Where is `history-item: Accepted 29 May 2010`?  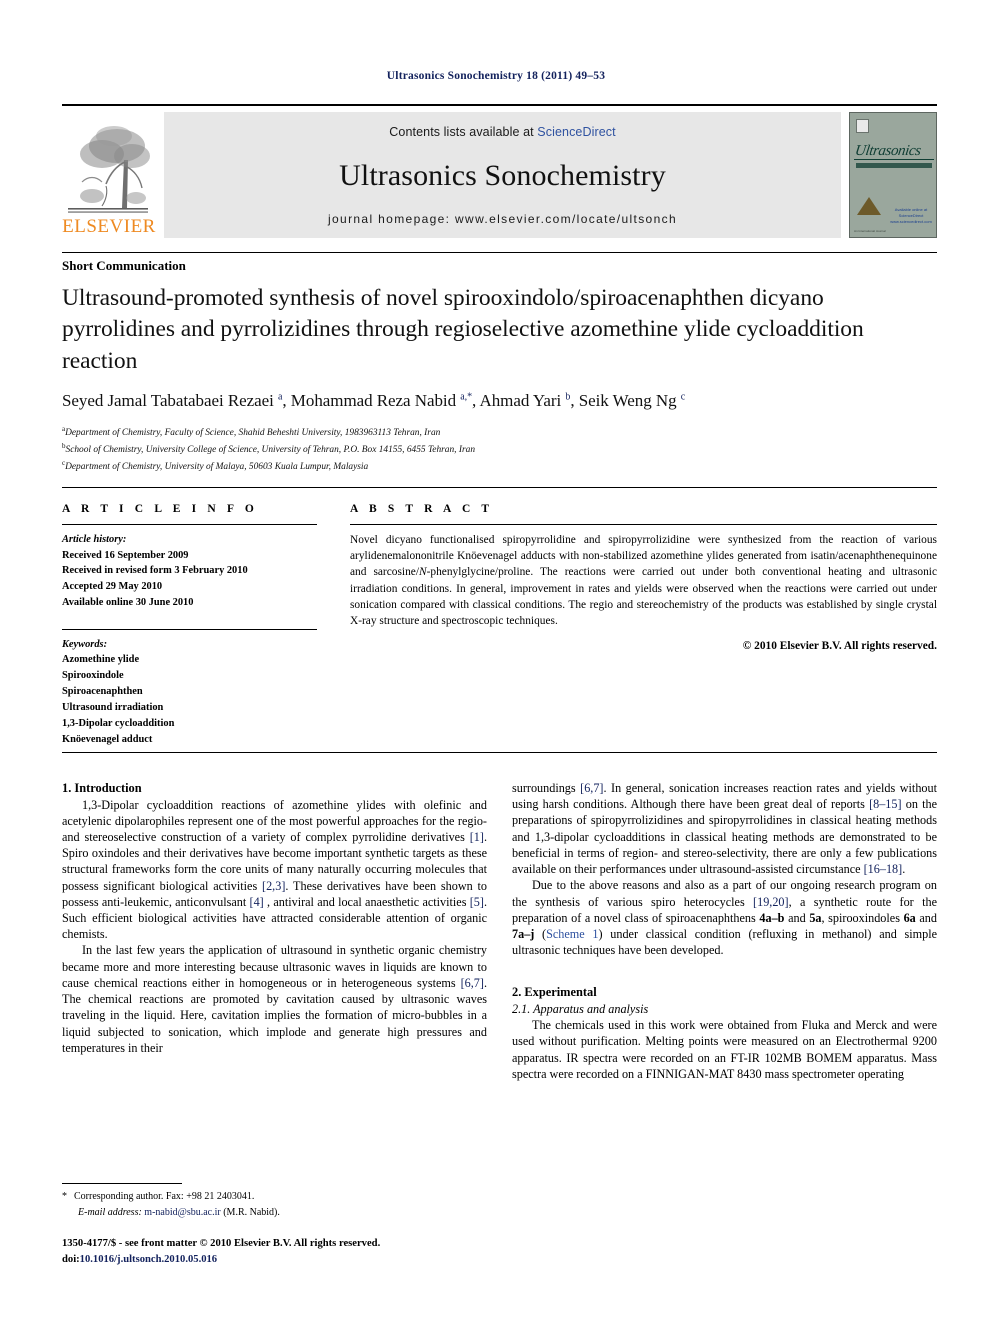 history-item: Accepted 29 May 2010 is located at coordinates (112, 587).